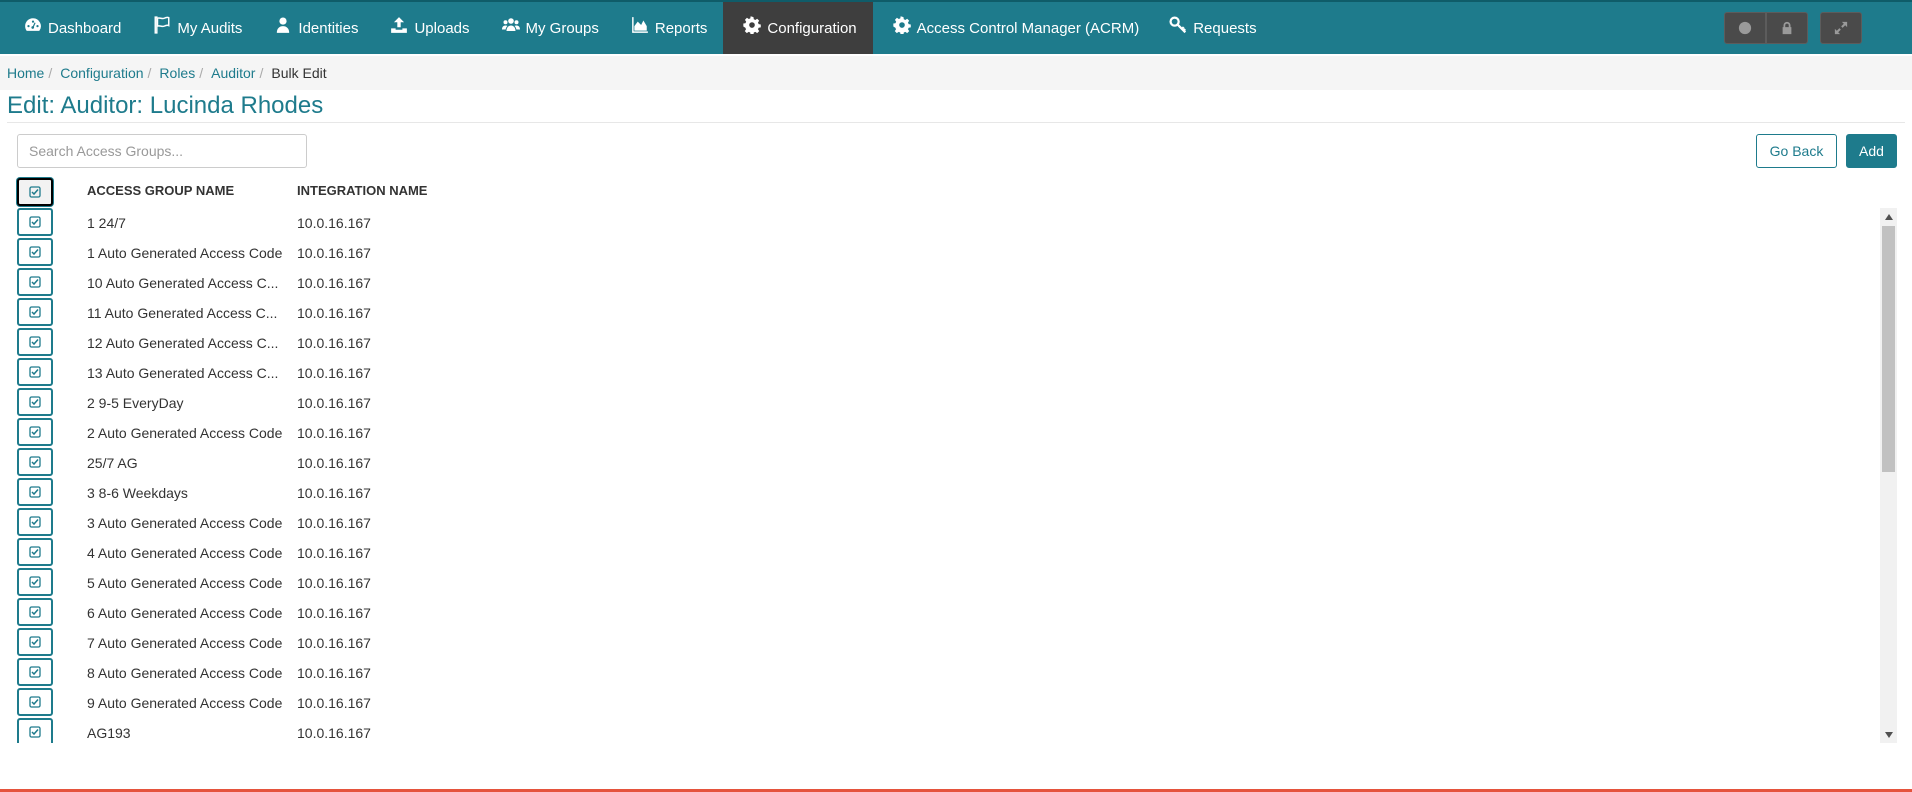  Describe the element at coordinates (160, 193) in the screenshot. I see `column-header-access-group-name: ACCESS GROUP NAME` at that location.